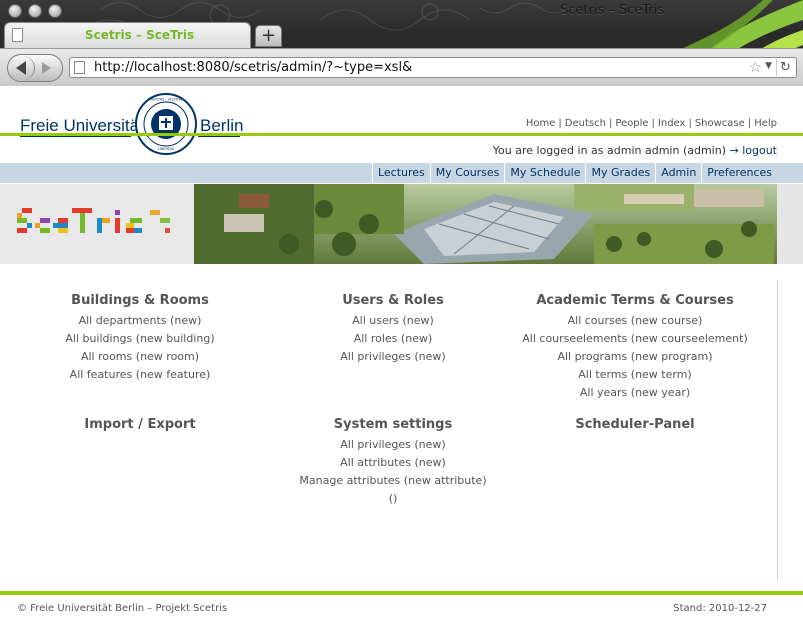  Describe the element at coordinates (185, 320) in the screenshot. I see `link-new-department: new` at that location.